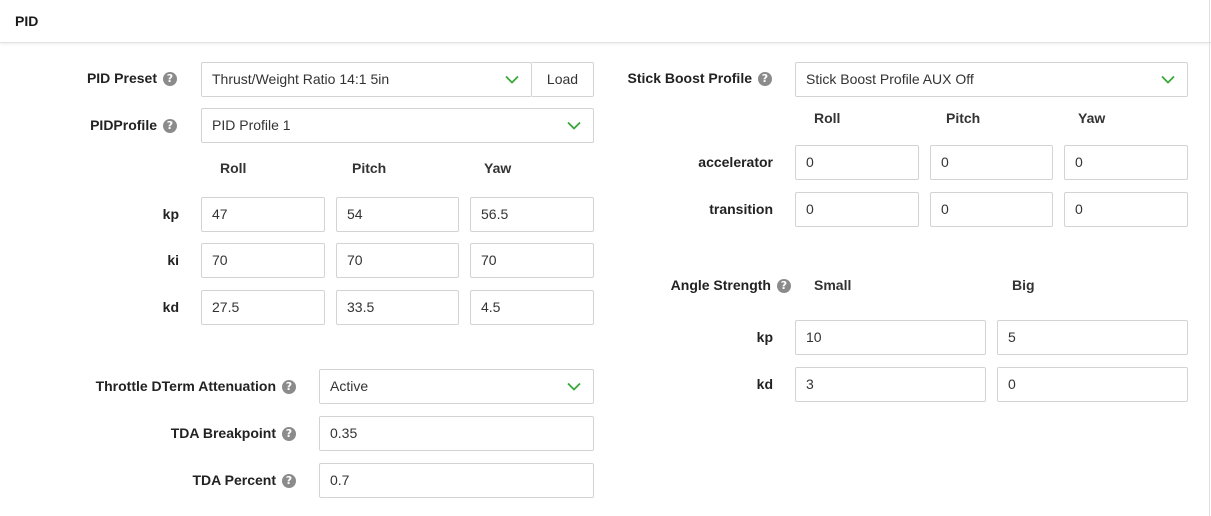  Describe the element at coordinates (1126, 162) in the screenshot. I see `accelerator-yaw-input: 0` at that location.